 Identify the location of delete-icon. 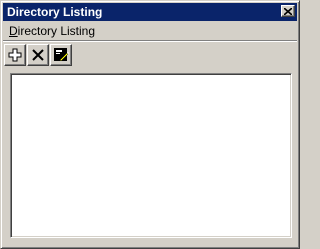
(38, 55).